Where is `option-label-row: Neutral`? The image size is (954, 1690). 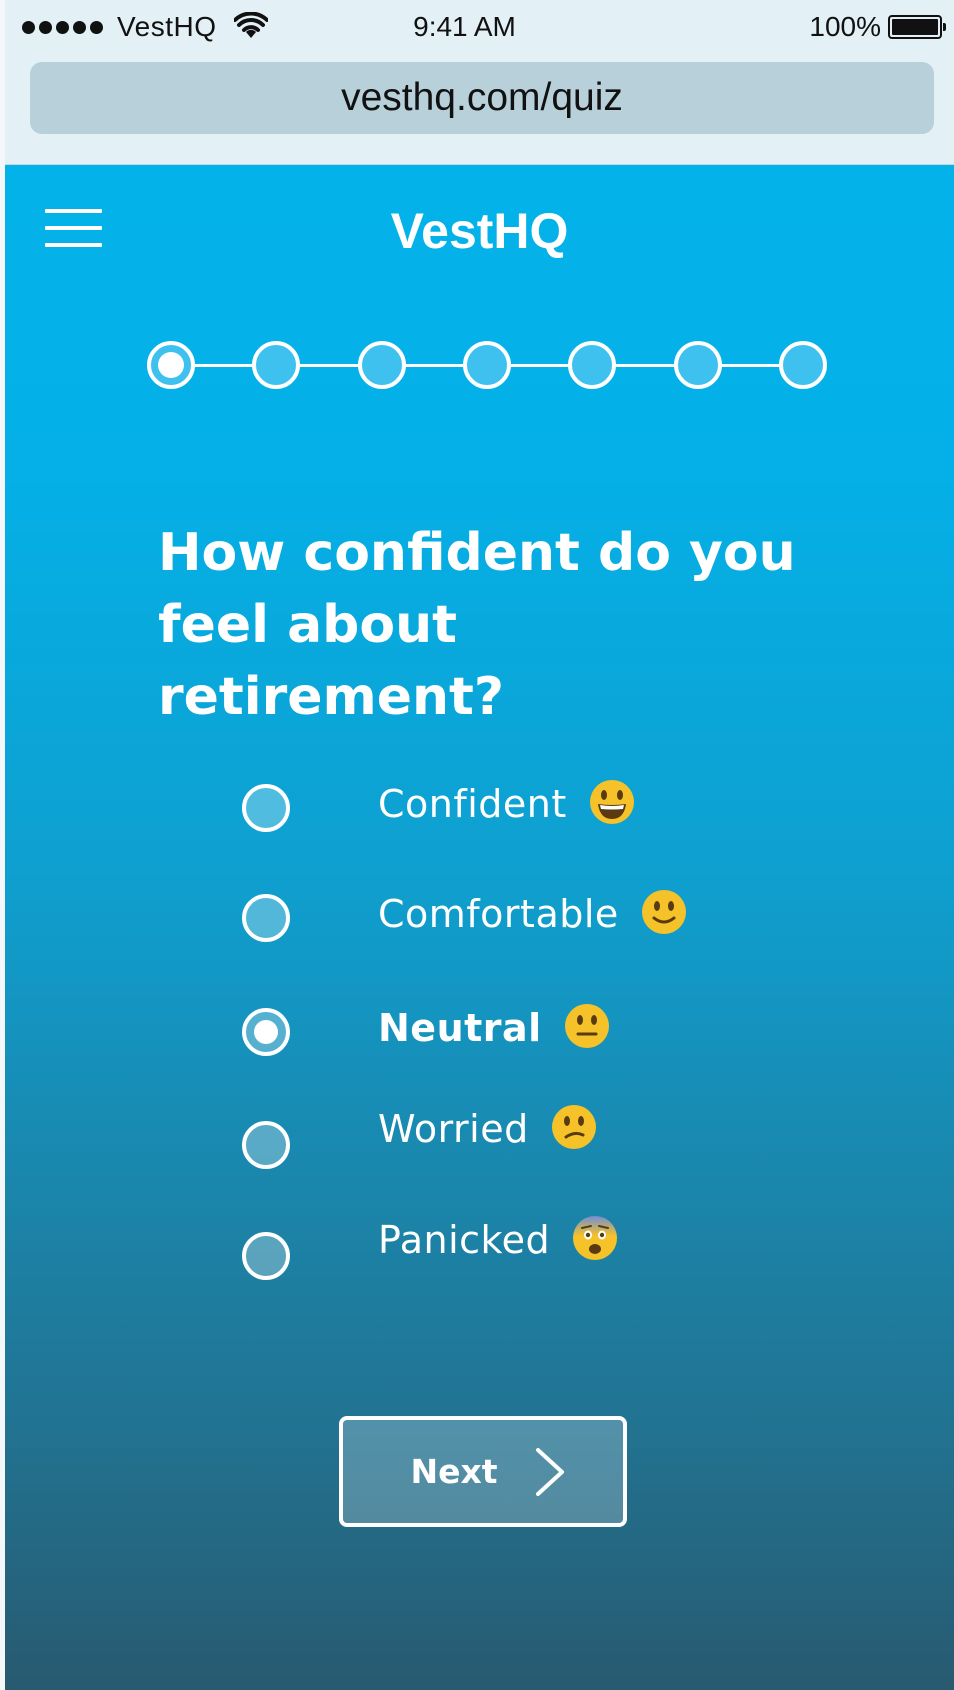 option-label-row: Neutral is located at coordinates (494, 1026).